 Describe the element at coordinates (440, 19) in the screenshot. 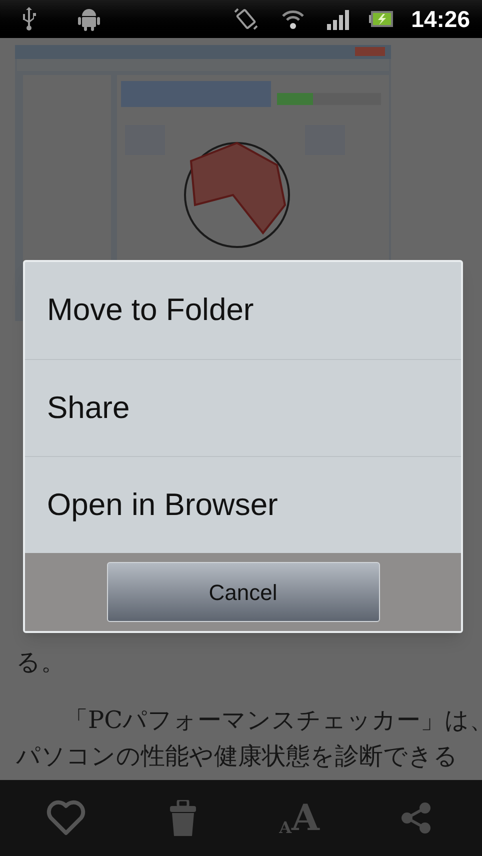

I see `clock: 14:26` at that location.